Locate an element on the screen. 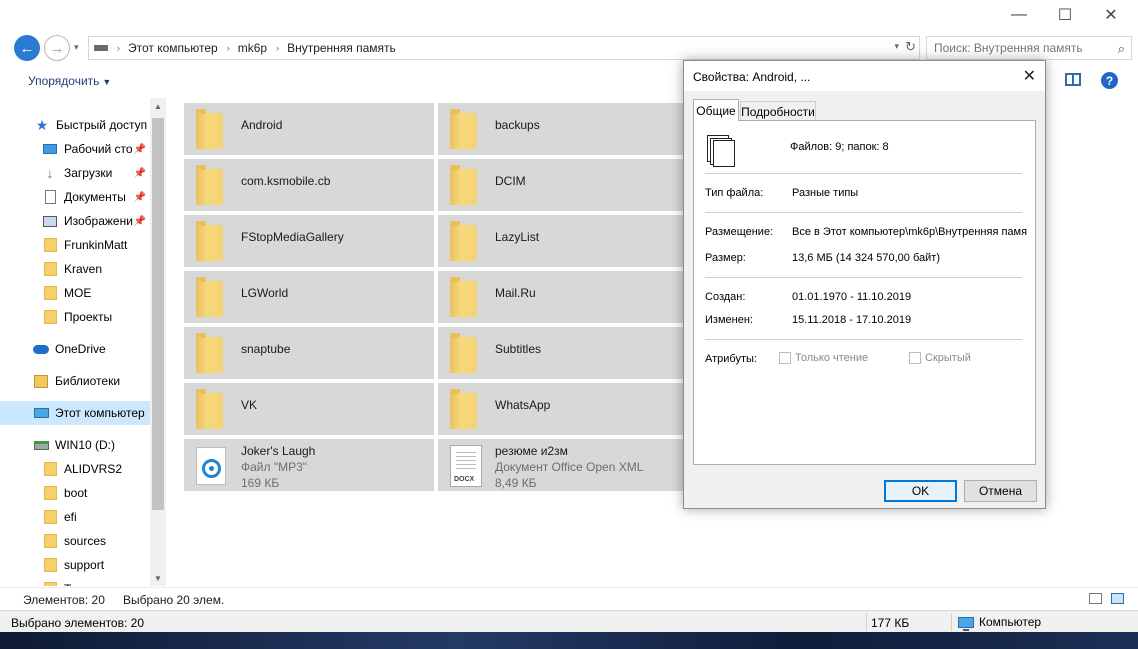  navigation-scrollbar: ▲ ▼ is located at coordinates (158, 342).